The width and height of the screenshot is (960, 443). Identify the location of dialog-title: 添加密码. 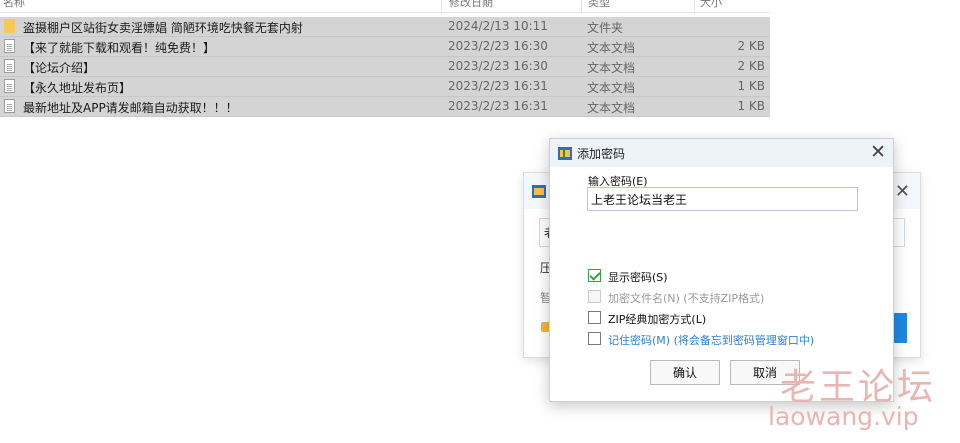
(601, 154).